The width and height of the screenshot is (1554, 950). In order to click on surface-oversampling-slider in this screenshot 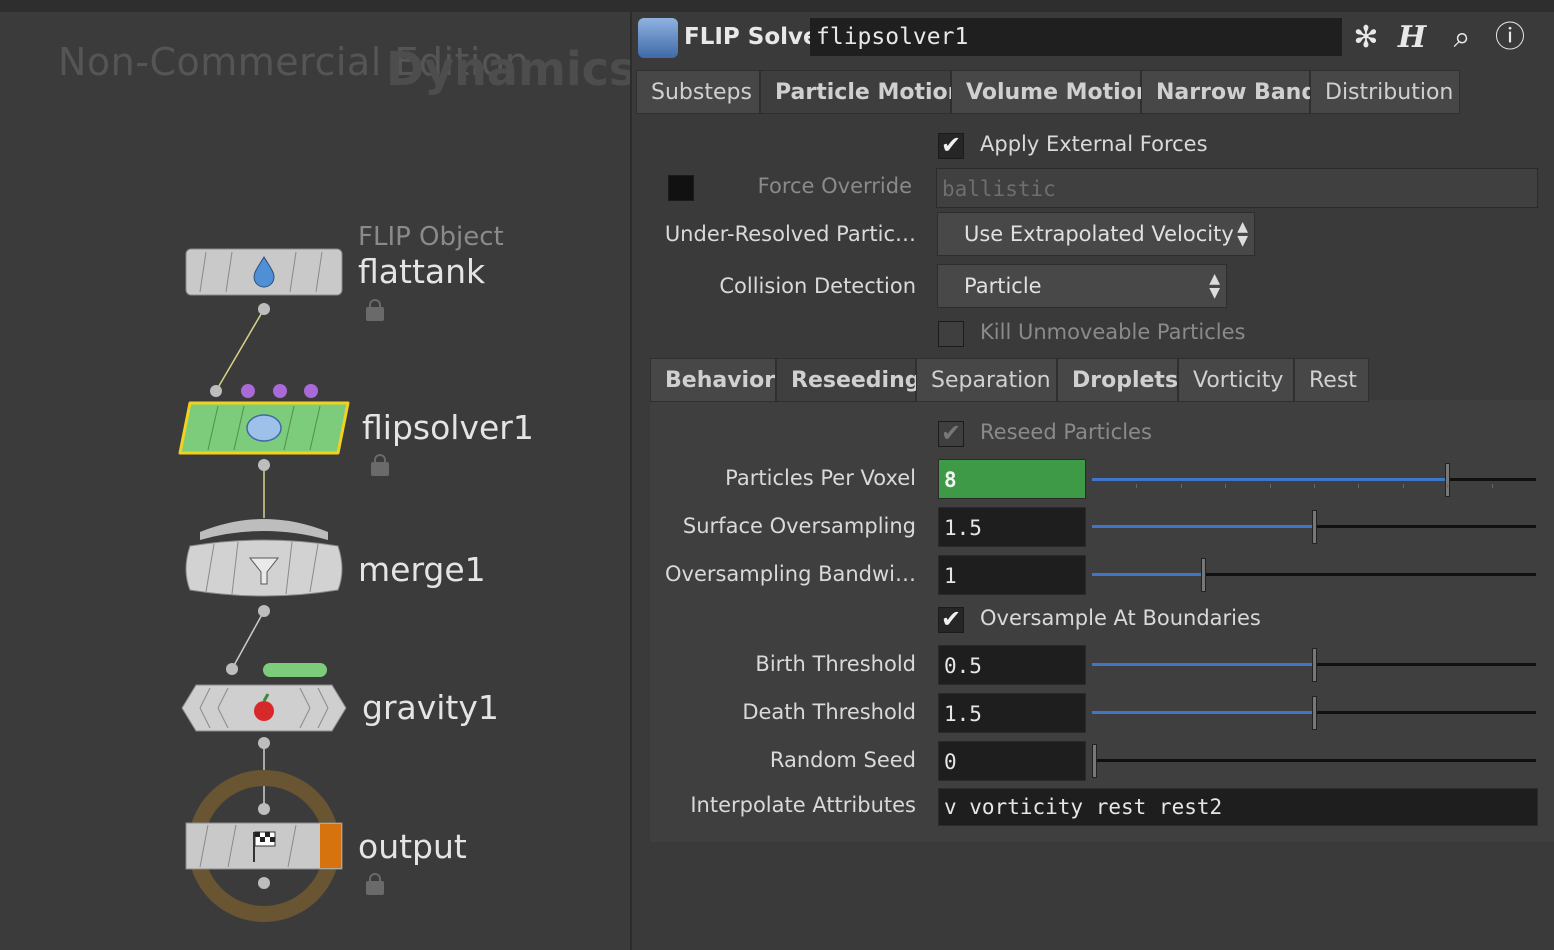, I will do `click(1314, 527)`.